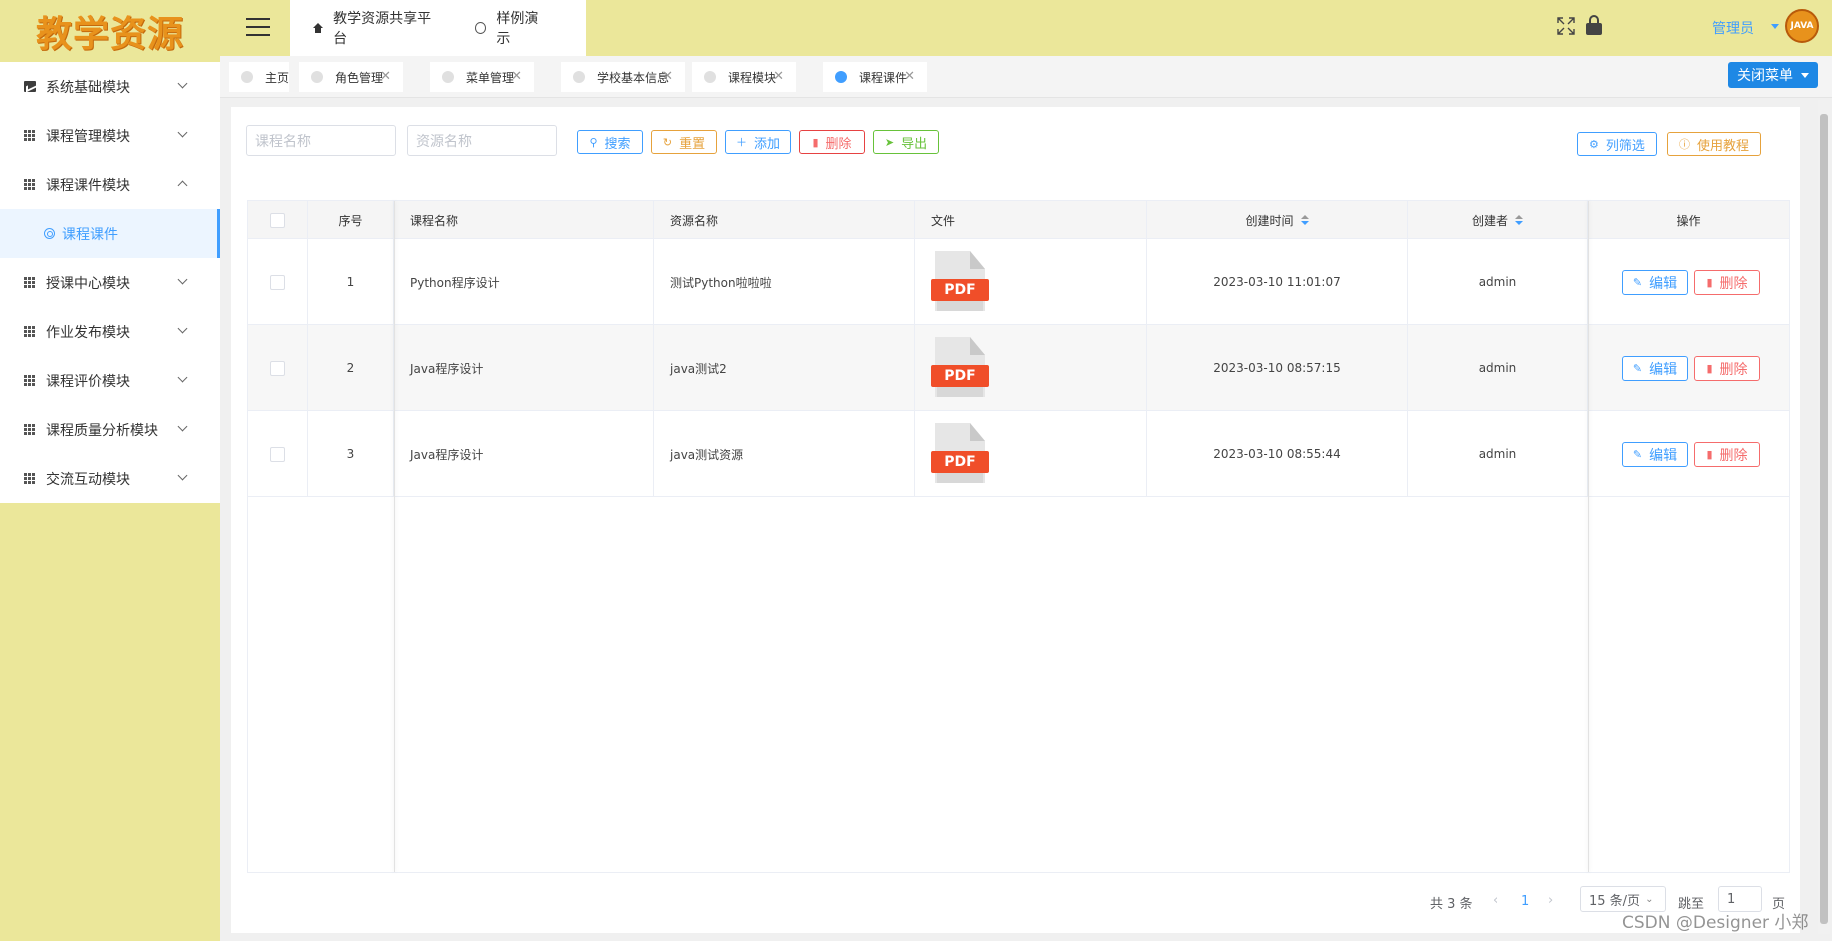 This screenshot has width=1832, height=941. I want to click on top-header: 教学资源共享平台 样例演示 管理员 JAVA, so click(1026, 28).